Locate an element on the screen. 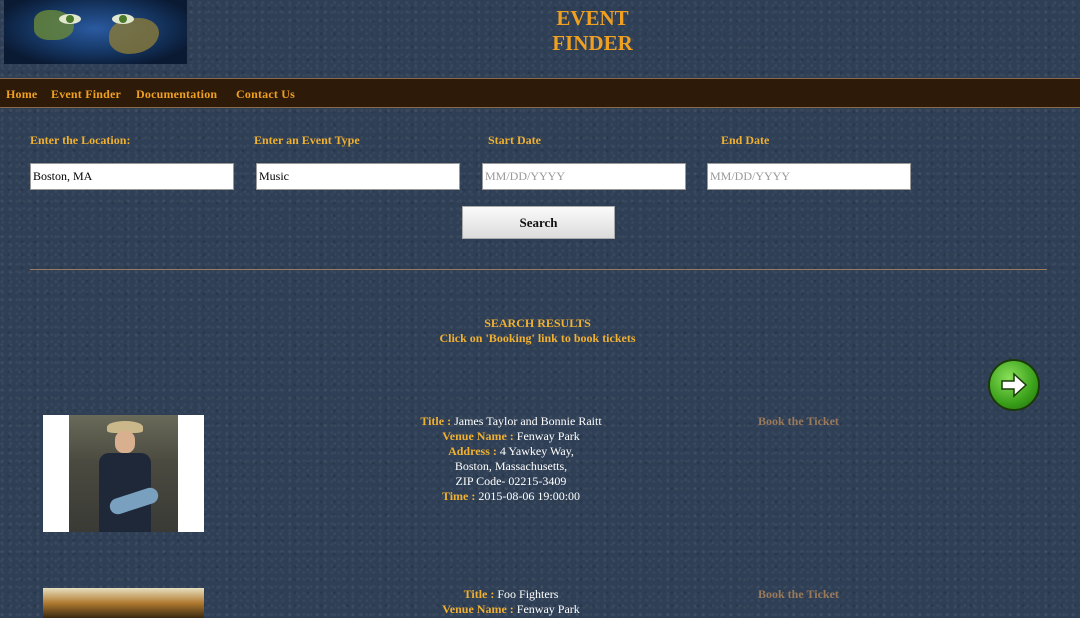 Image resolution: width=1080 pixels, height=618 pixels. event-type-input is located at coordinates (358, 176).